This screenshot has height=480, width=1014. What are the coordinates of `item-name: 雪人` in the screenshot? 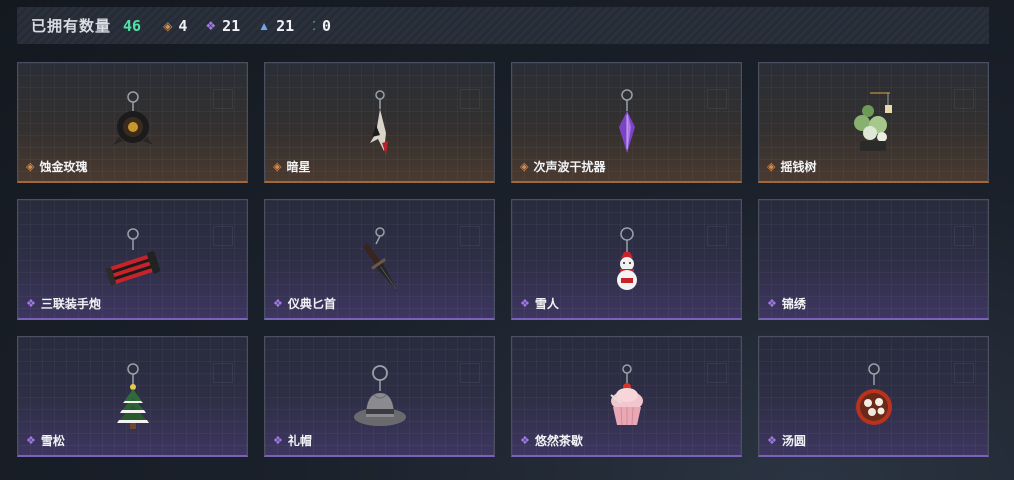 It's located at (546, 304).